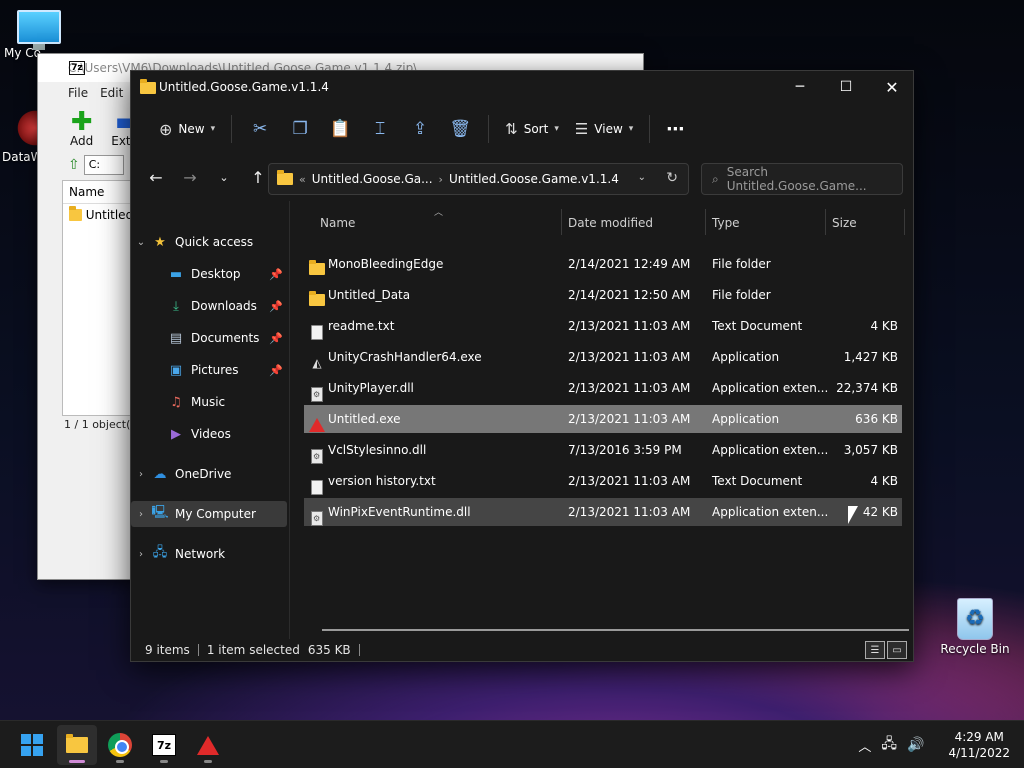 This screenshot has width=1024, height=768. Describe the element at coordinates (337, 223) in the screenshot. I see `column-header-name: Name` at that location.